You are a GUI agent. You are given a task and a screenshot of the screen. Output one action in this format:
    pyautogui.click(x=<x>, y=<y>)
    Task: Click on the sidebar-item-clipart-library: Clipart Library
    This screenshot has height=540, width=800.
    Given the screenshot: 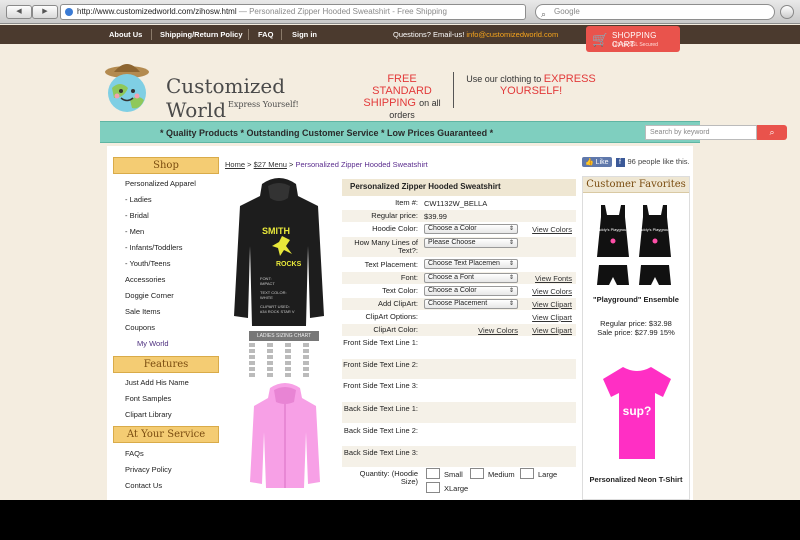 What is the action you would take?
    pyautogui.click(x=166, y=415)
    